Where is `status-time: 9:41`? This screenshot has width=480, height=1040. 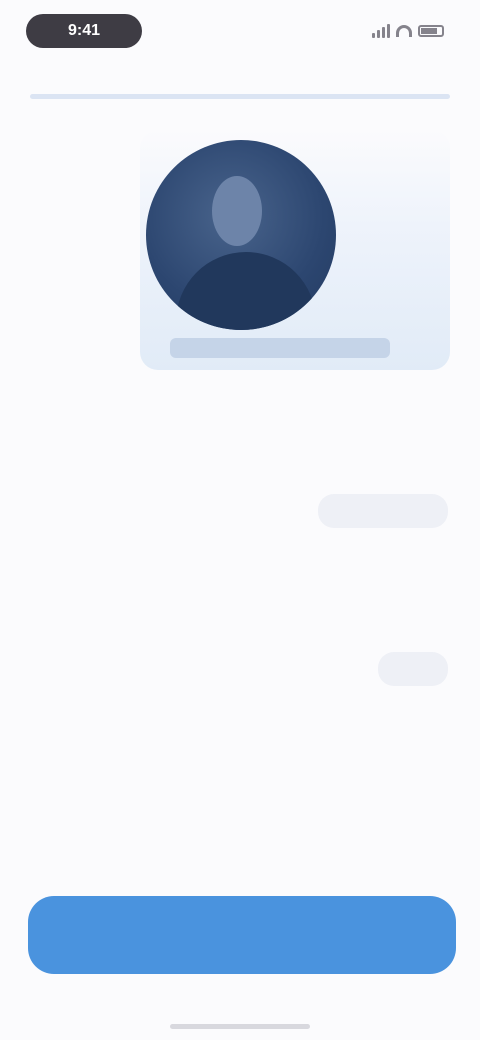
status-time: 9:41 is located at coordinates (84, 31).